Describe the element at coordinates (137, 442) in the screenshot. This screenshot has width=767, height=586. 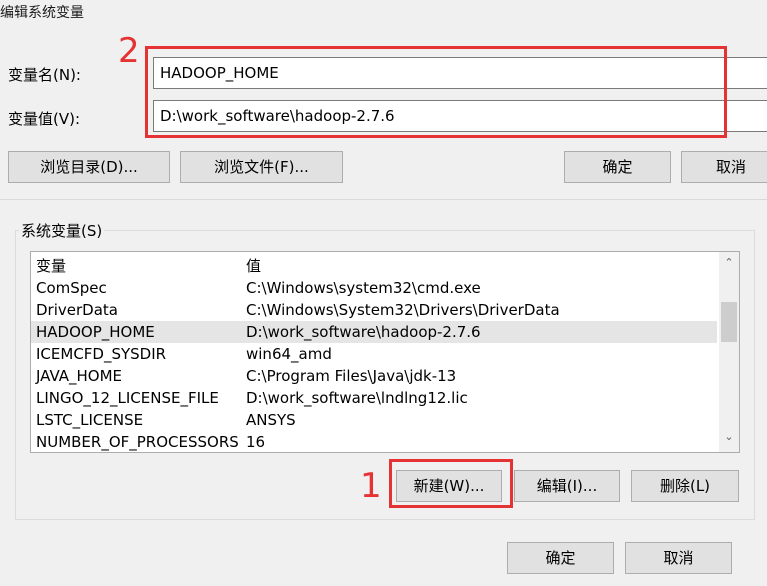
I see `variable-name-cell: NUMBER_OF_PROCESSORS` at that location.